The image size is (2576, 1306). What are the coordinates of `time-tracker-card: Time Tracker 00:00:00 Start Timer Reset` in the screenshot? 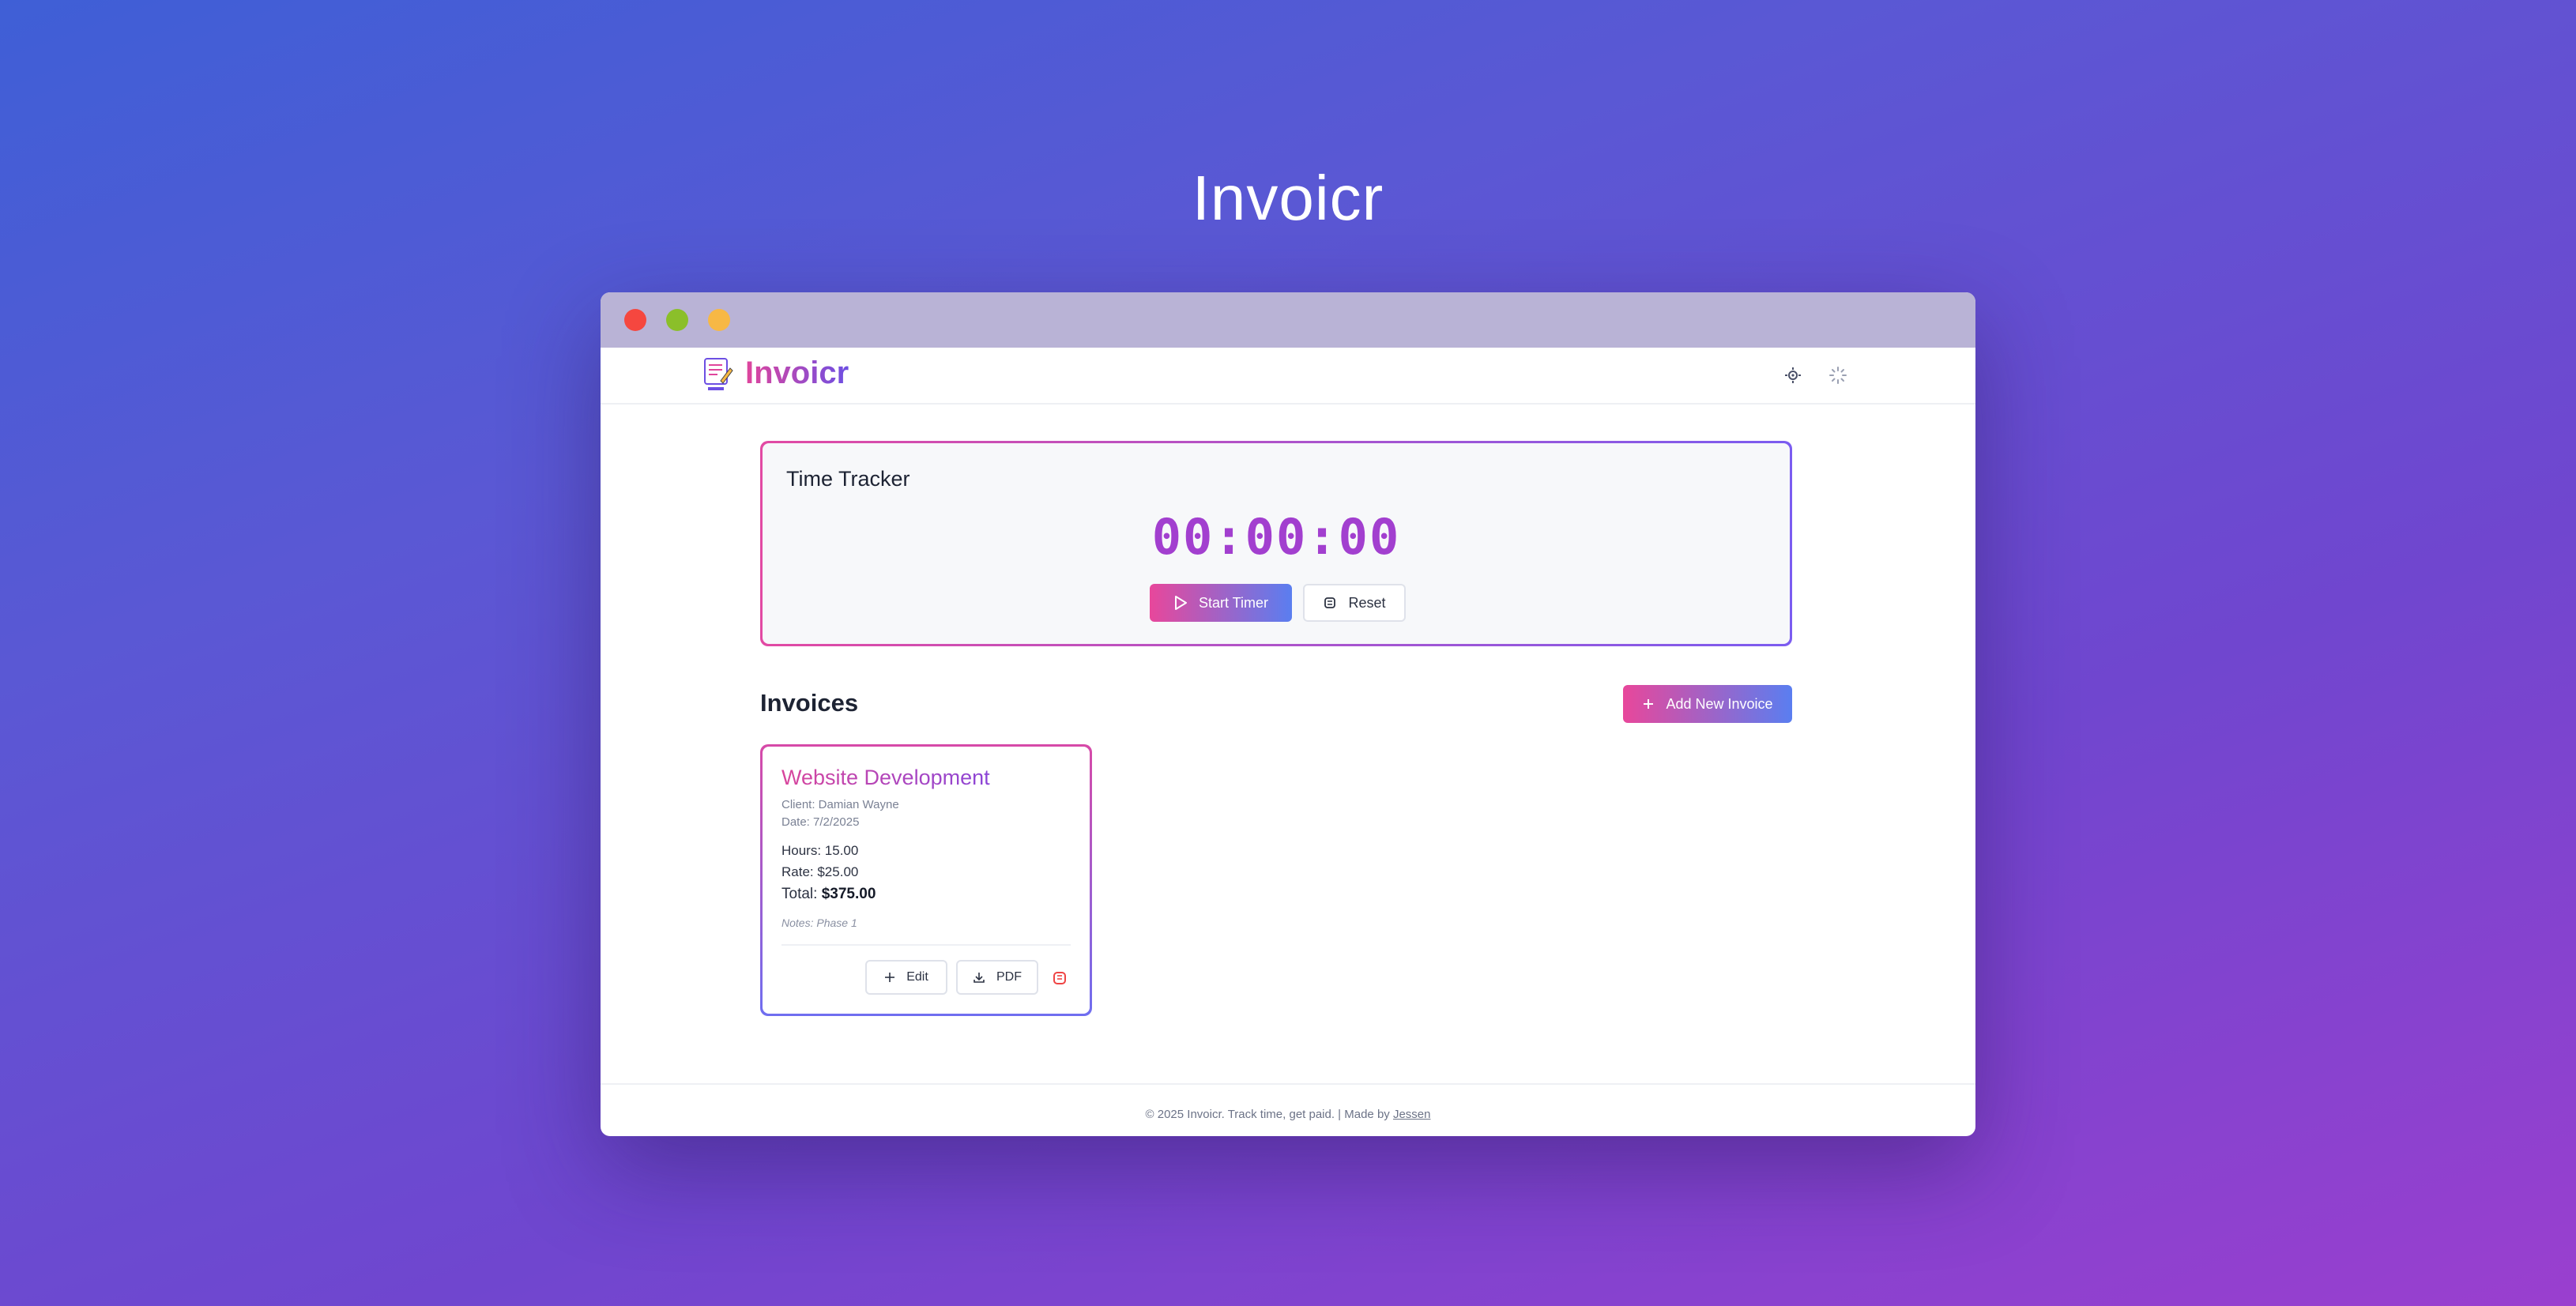 It's located at (1276, 544).